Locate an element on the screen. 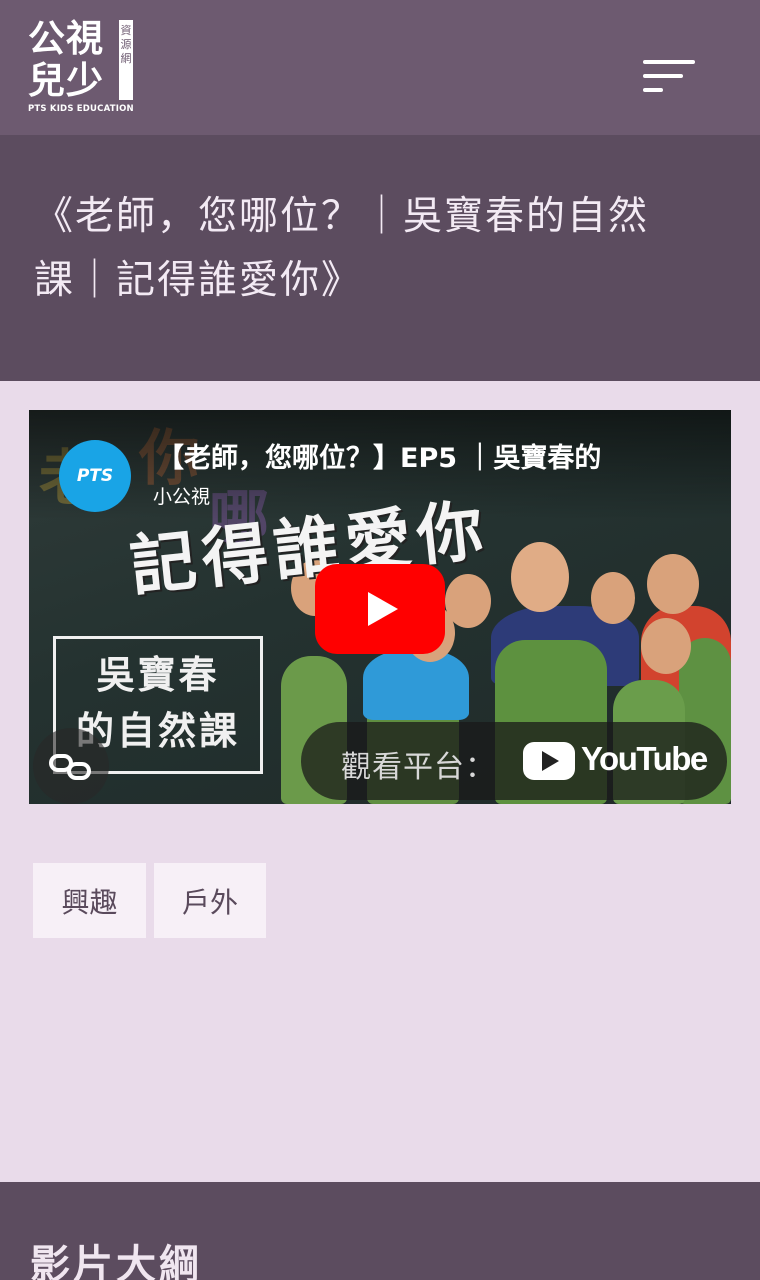 This screenshot has width=760, height=1280. logo-main-text: 公視兒少 is located at coordinates (66, 59).